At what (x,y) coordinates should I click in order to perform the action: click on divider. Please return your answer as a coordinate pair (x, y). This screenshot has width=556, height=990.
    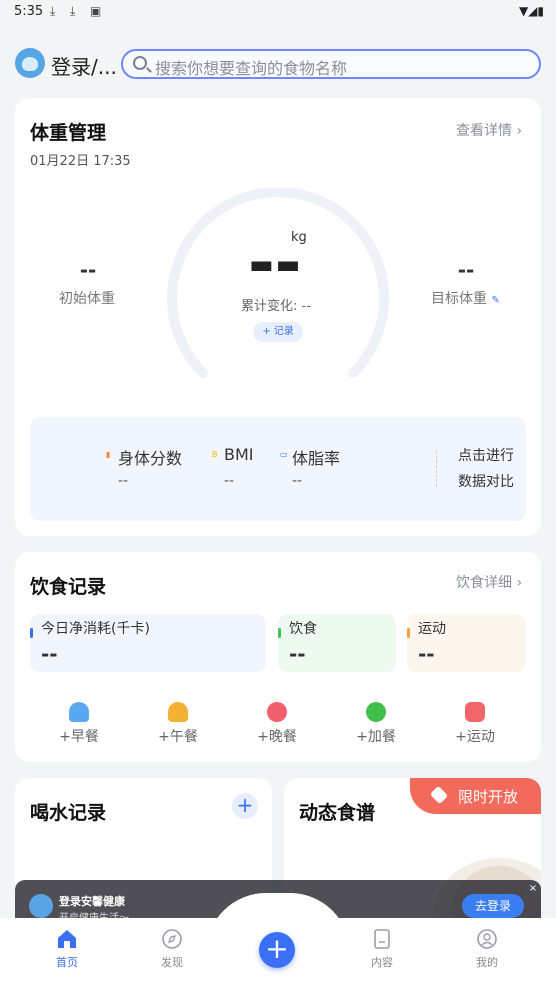
    Looking at the image, I should click on (436, 469).